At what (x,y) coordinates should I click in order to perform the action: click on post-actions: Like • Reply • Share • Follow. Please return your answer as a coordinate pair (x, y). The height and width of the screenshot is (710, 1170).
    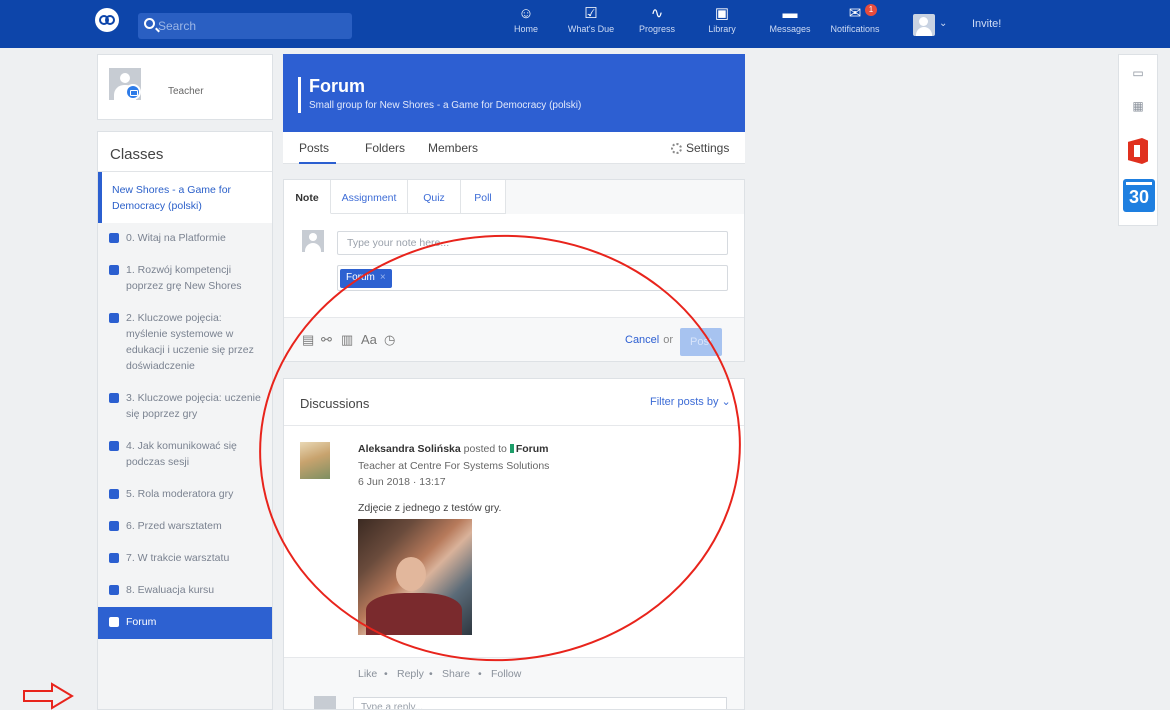
    Looking at the image, I should click on (514, 673).